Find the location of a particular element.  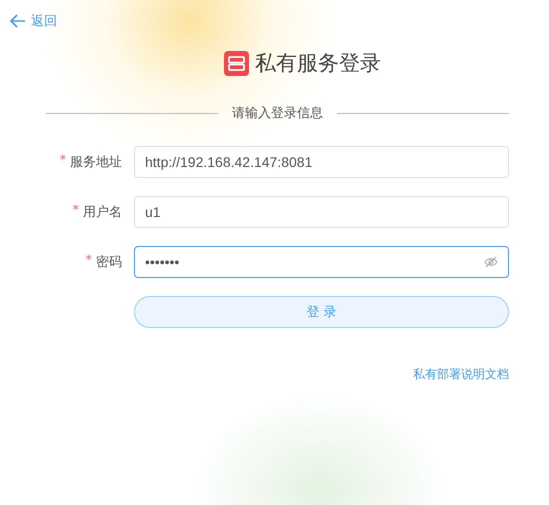

page-title: 私有服务登录 is located at coordinates (318, 63).